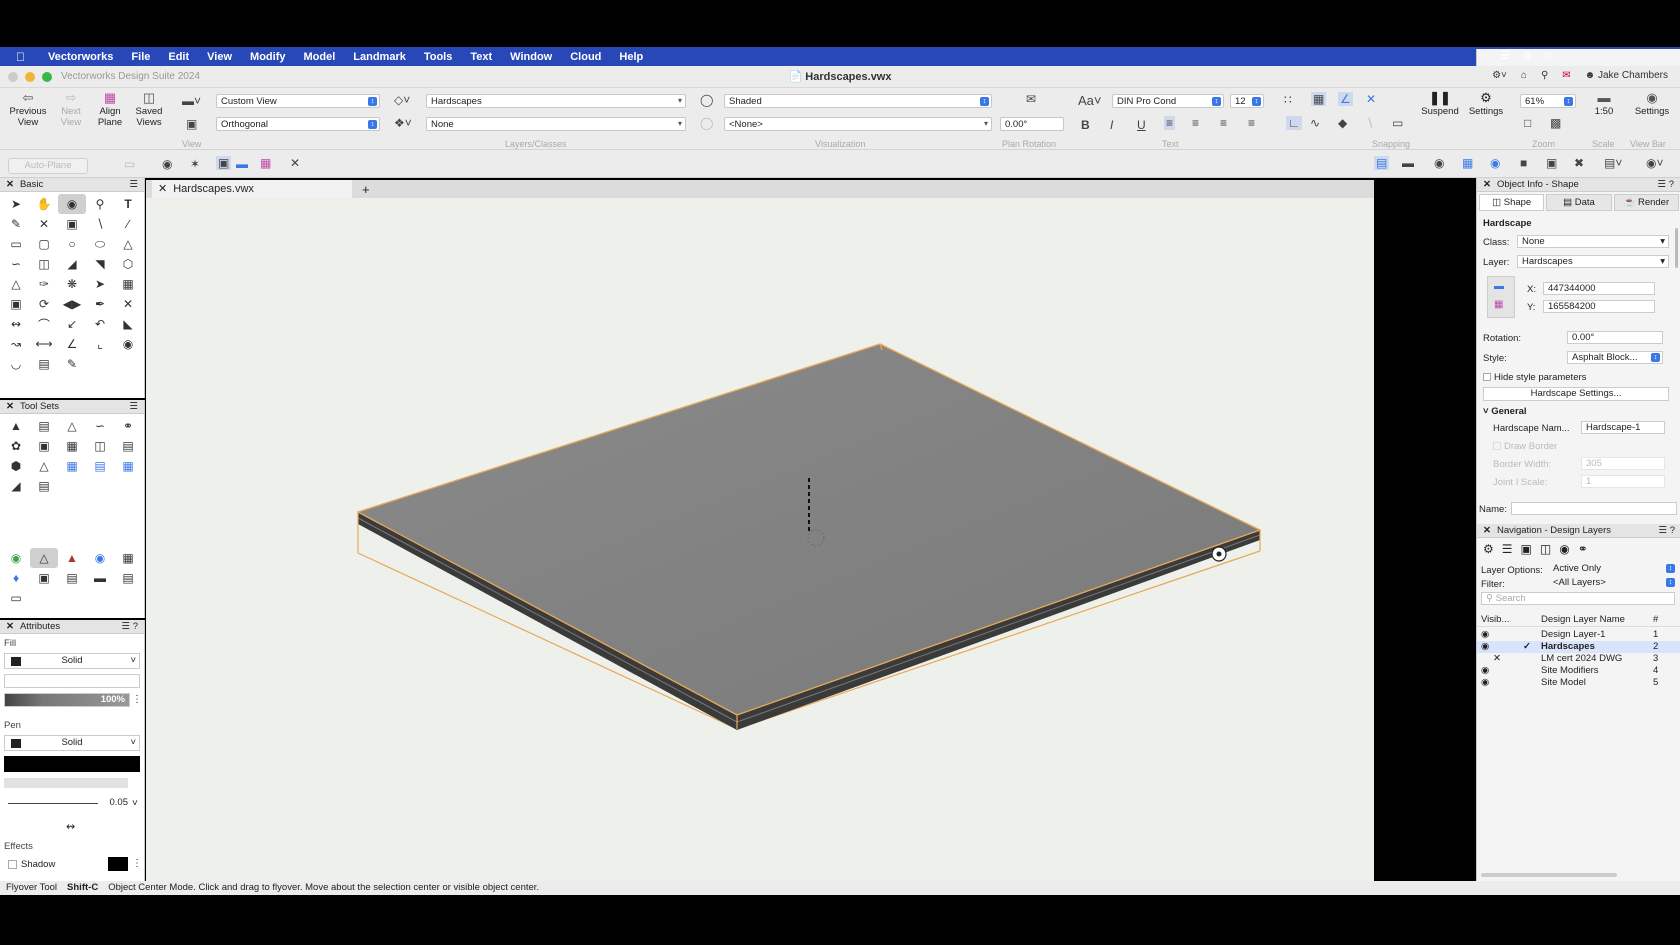  Describe the element at coordinates (1578, 671) in the screenshot. I see `table-row: ◉ Site Modifiers 4` at that location.